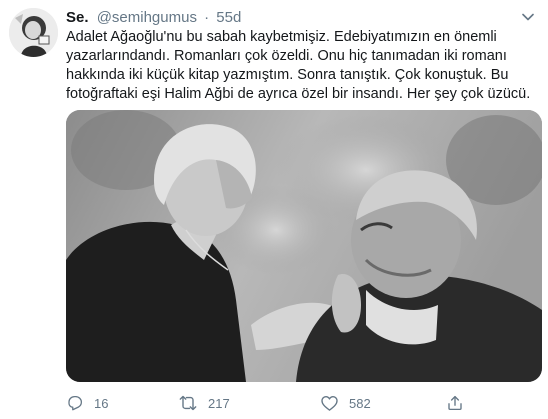 This screenshot has width=548, height=419. I want to click on timestamp: 55d, so click(228, 17).